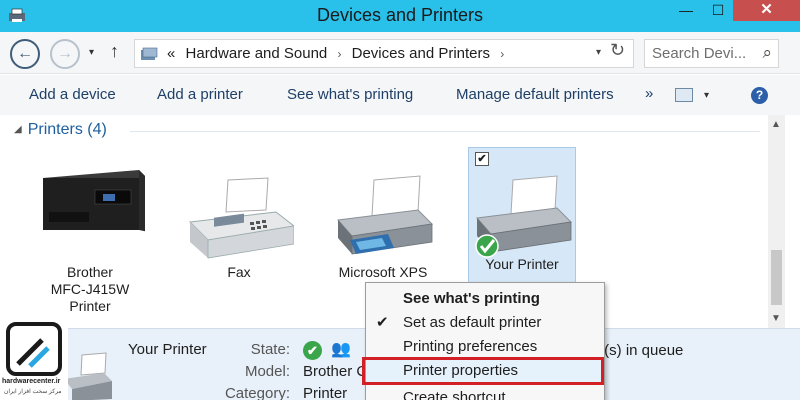  What do you see at coordinates (400, 16) in the screenshot?
I see `title-bar: Devices and Printers — ☐ ✕` at bounding box center [400, 16].